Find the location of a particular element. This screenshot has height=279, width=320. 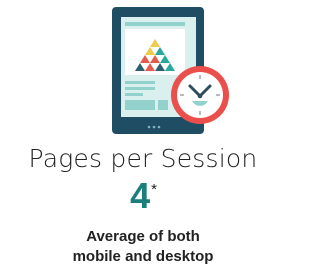

clock-icon is located at coordinates (200, 95).